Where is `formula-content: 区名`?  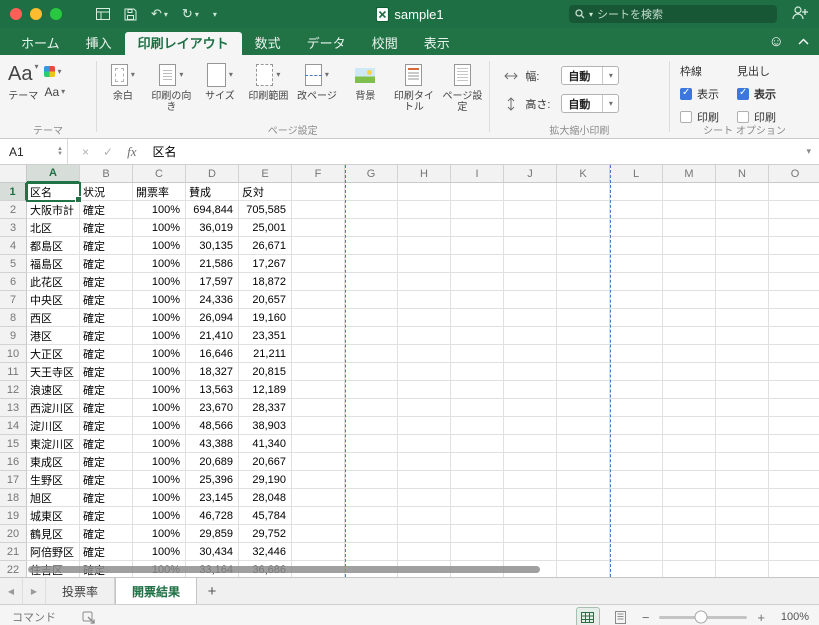
formula-content: 区名 is located at coordinates (164, 151).